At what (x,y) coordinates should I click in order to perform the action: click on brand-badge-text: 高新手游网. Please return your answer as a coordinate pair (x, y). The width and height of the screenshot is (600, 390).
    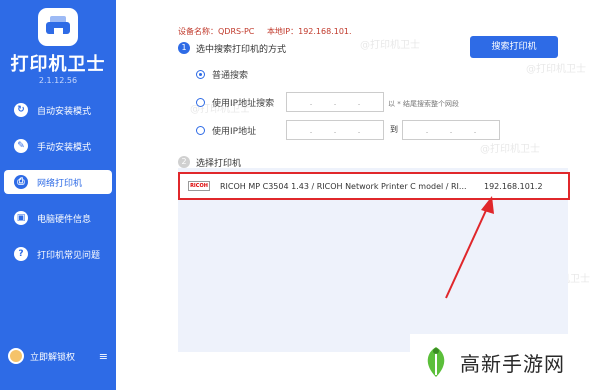
    Looking at the image, I should click on (512, 363).